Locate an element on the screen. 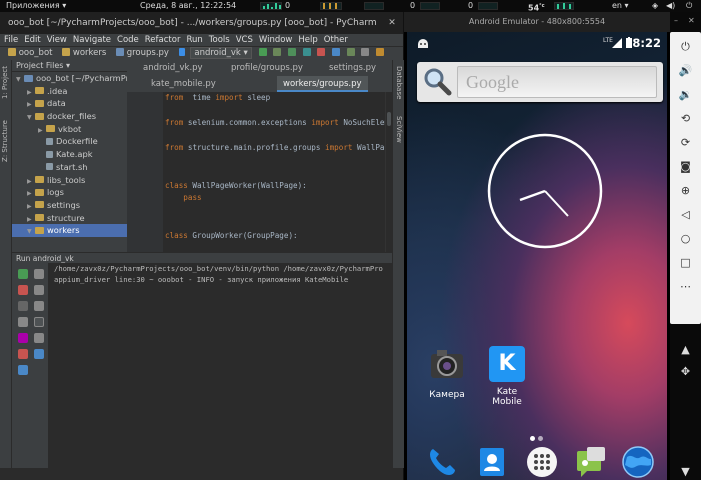 The height and width of the screenshot is (480, 701). emulator-titlebar: Android Emulator - 480x800:5554 is located at coordinates (537, 22).